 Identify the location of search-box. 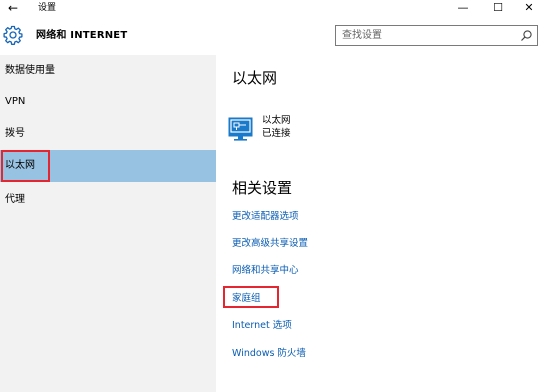
(436, 35).